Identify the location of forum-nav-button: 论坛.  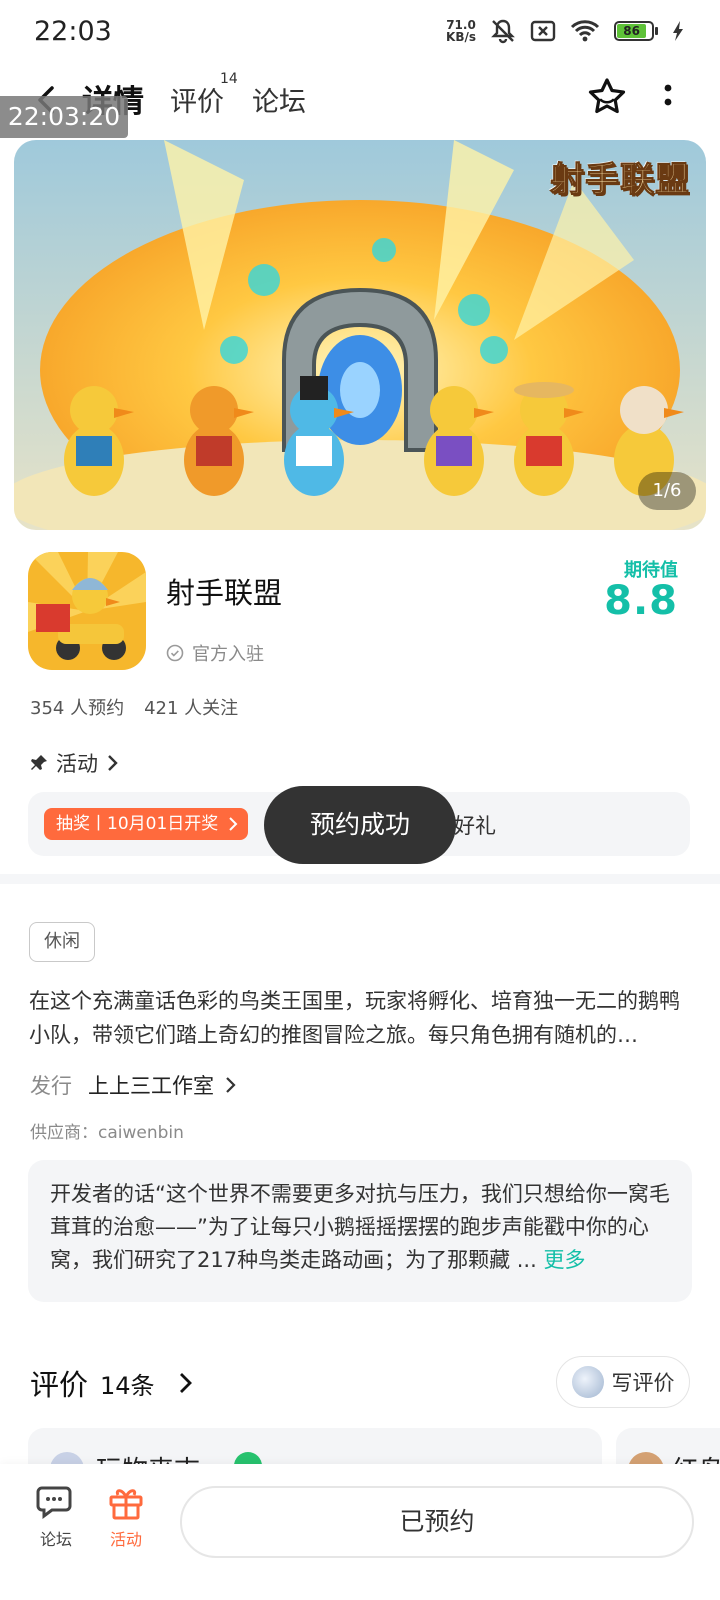
(56, 1517).